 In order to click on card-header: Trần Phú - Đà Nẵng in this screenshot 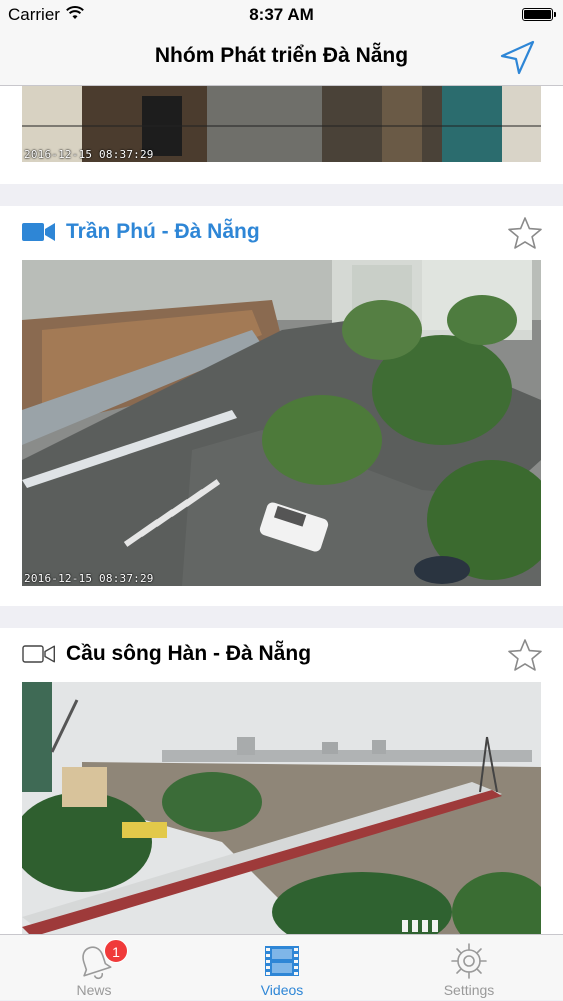, I will do `click(281, 232)`.